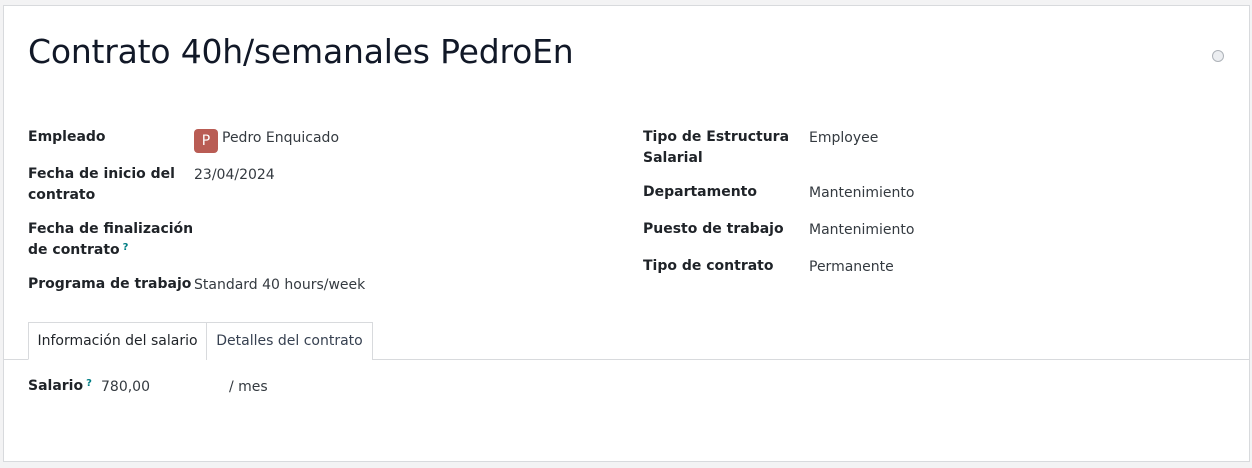 The width and height of the screenshot is (1252, 468). What do you see at coordinates (700, 192) in the screenshot?
I see `department-label: Departamento` at bounding box center [700, 192].